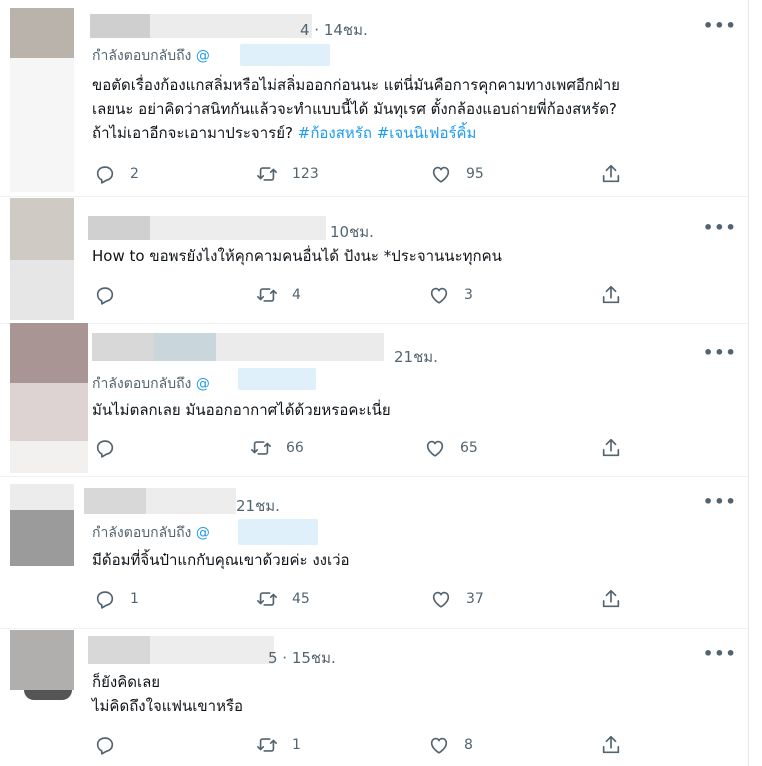  What do you see at coordinates (457, 599) in the screenshot?
I see `like-button: 37` at bounding box center [457, 599].